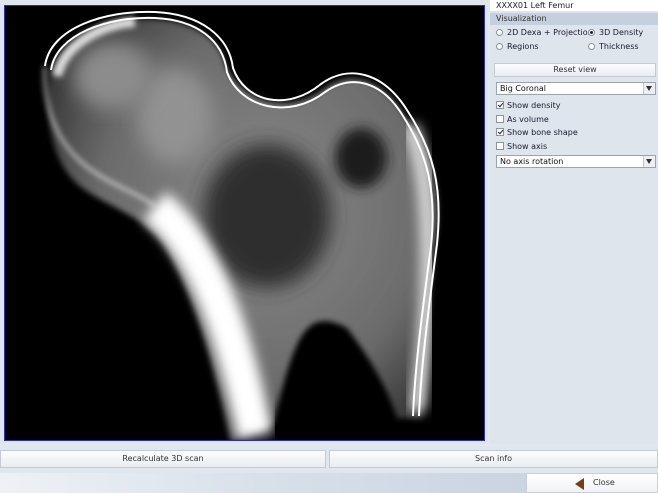 This screenshot has height=493, width=658. Describe the element at coordinates (534, 105) in the screenshot. I see `checkbox-label: Show density` at that location.